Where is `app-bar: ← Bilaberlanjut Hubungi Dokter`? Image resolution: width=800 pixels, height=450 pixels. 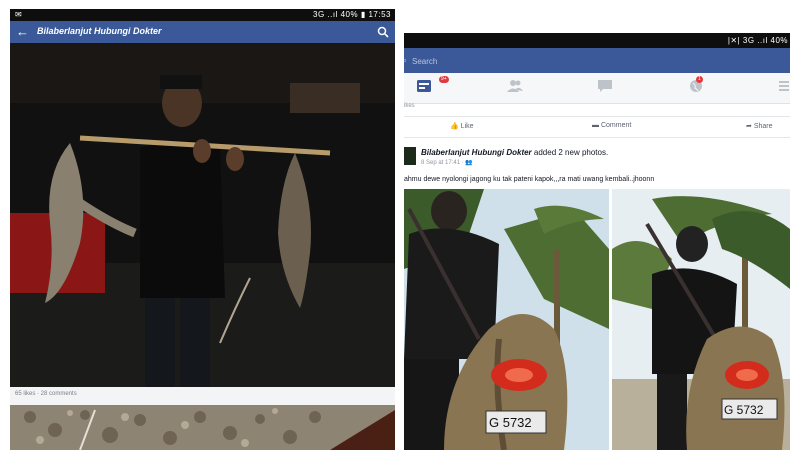 app-bar: ← Bilaberlanjut Hubungi Dokter is located at coordinates (202, 32).